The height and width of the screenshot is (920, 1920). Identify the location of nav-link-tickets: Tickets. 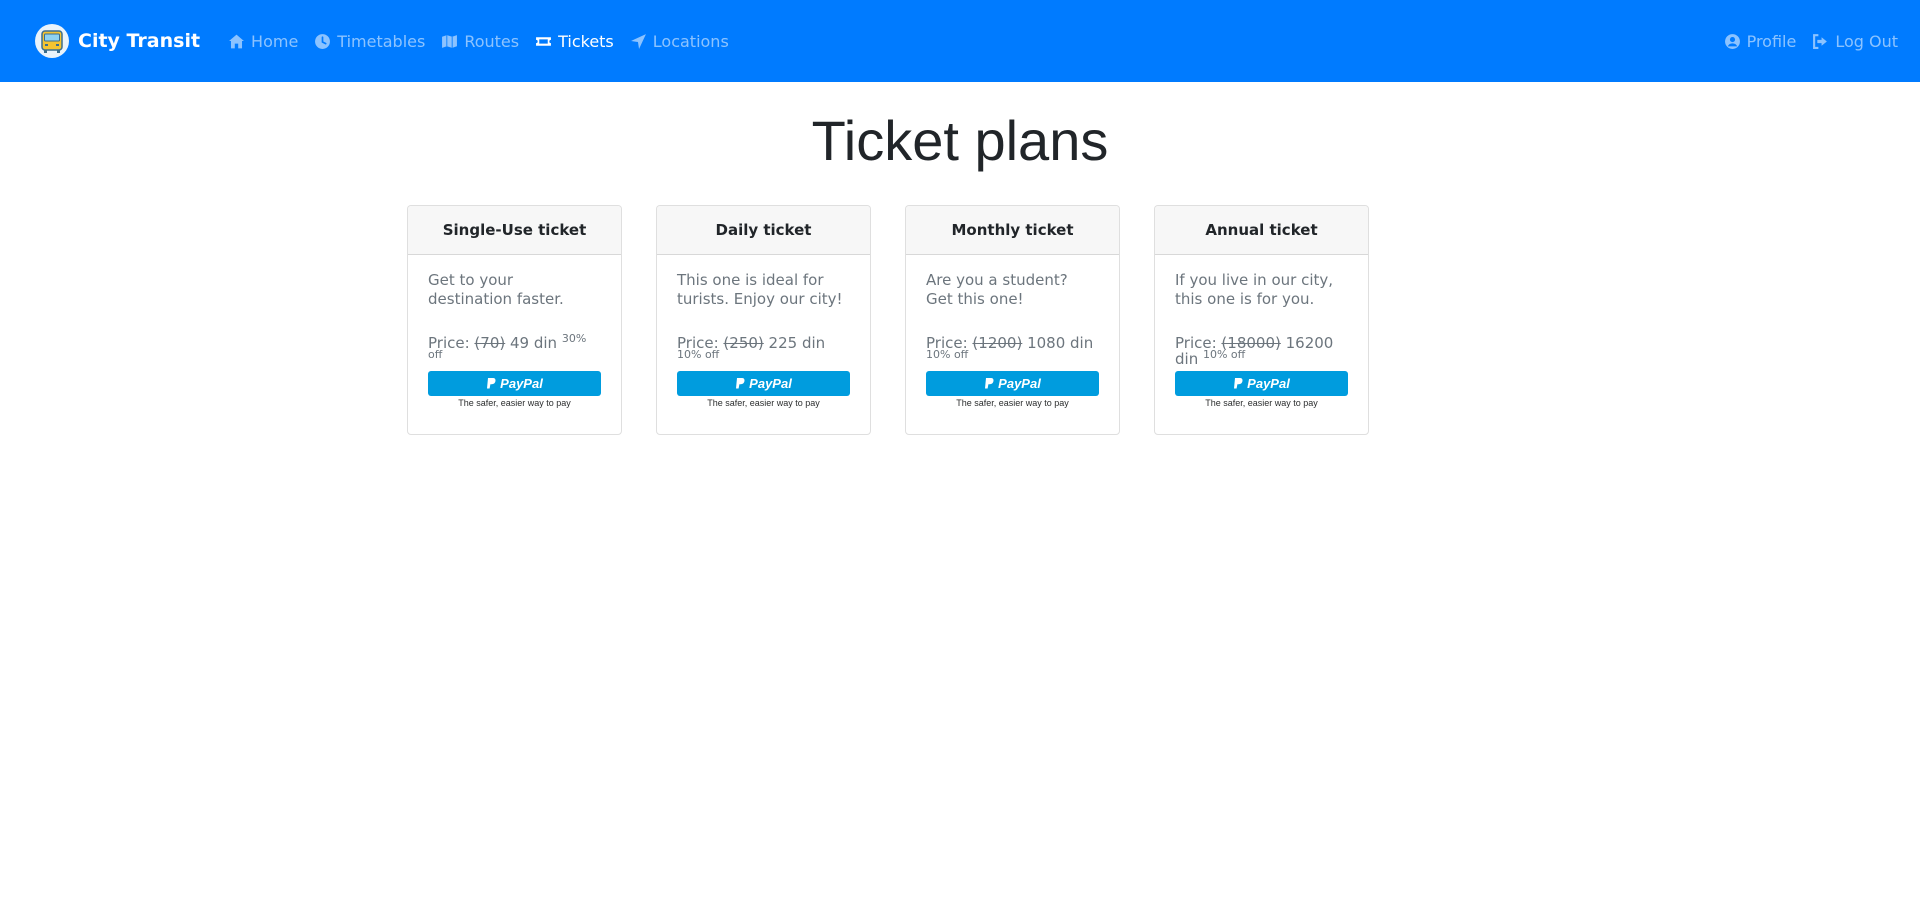
(574, 41).